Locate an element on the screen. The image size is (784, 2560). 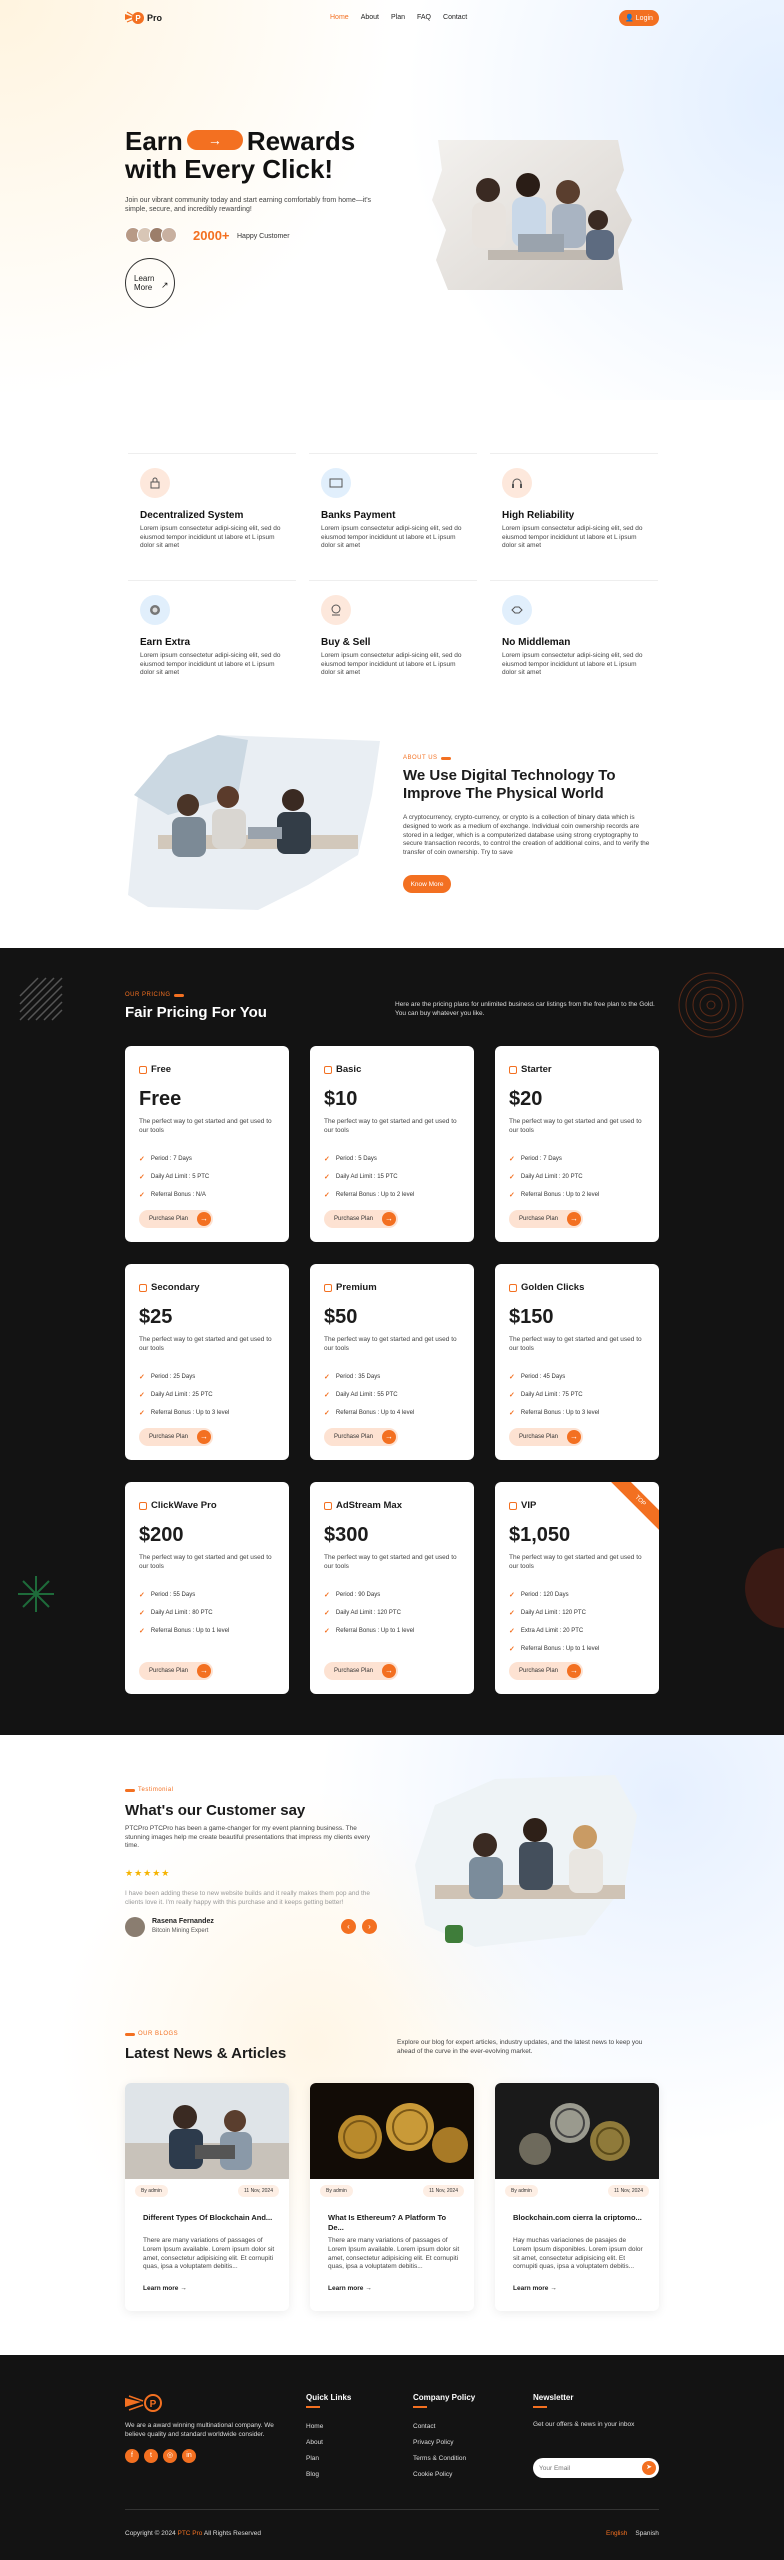
news-image is located at coordinates (392, 2131).